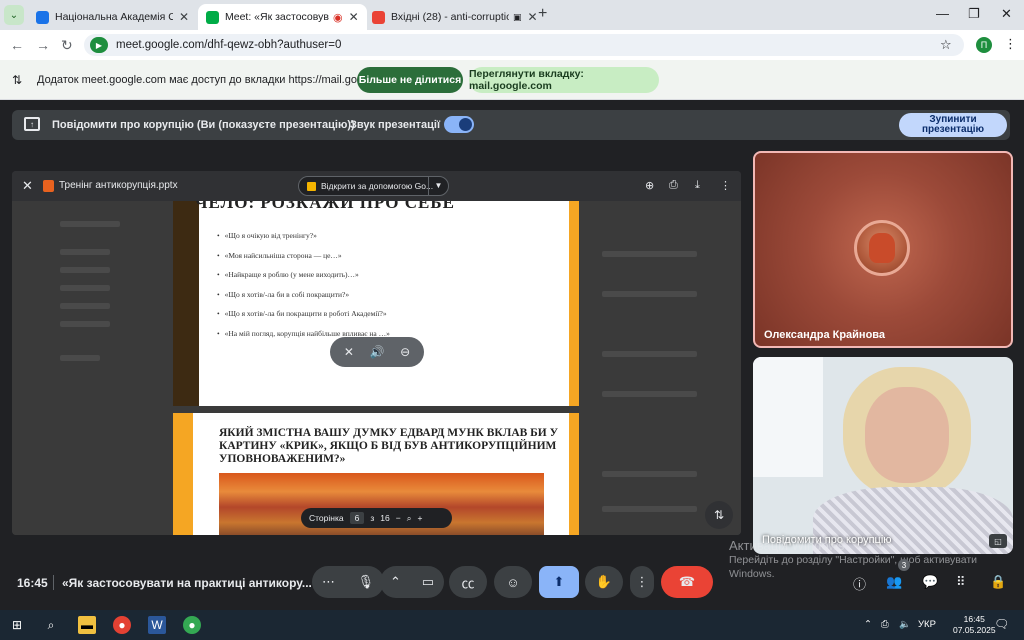 Image resolution: width=1024 pixels, height=640 pixels. I want to click on notifications-icon: 🗨, so click(1001, 624).